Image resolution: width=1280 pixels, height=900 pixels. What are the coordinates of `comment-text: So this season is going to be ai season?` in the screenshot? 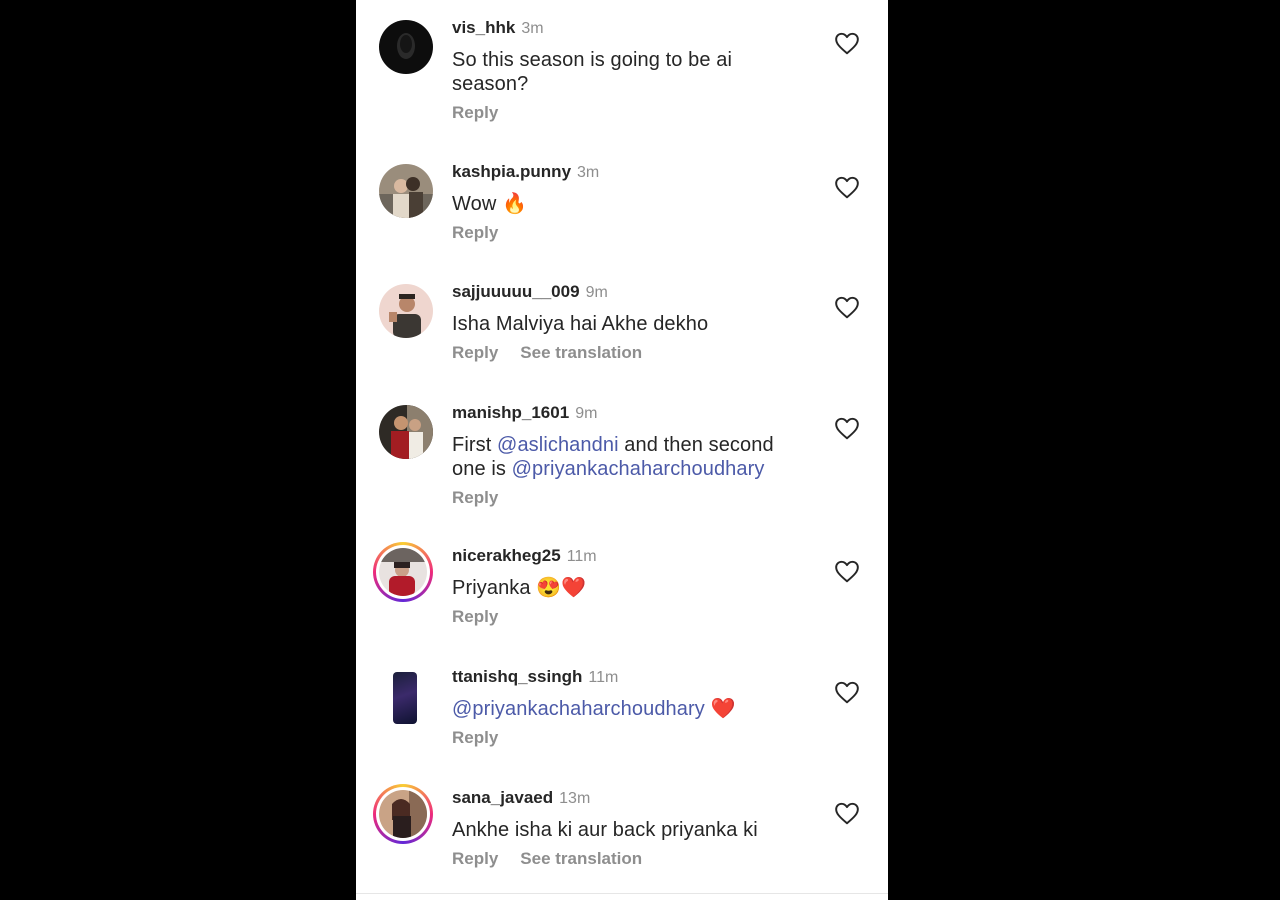 It's located at (592, 72).